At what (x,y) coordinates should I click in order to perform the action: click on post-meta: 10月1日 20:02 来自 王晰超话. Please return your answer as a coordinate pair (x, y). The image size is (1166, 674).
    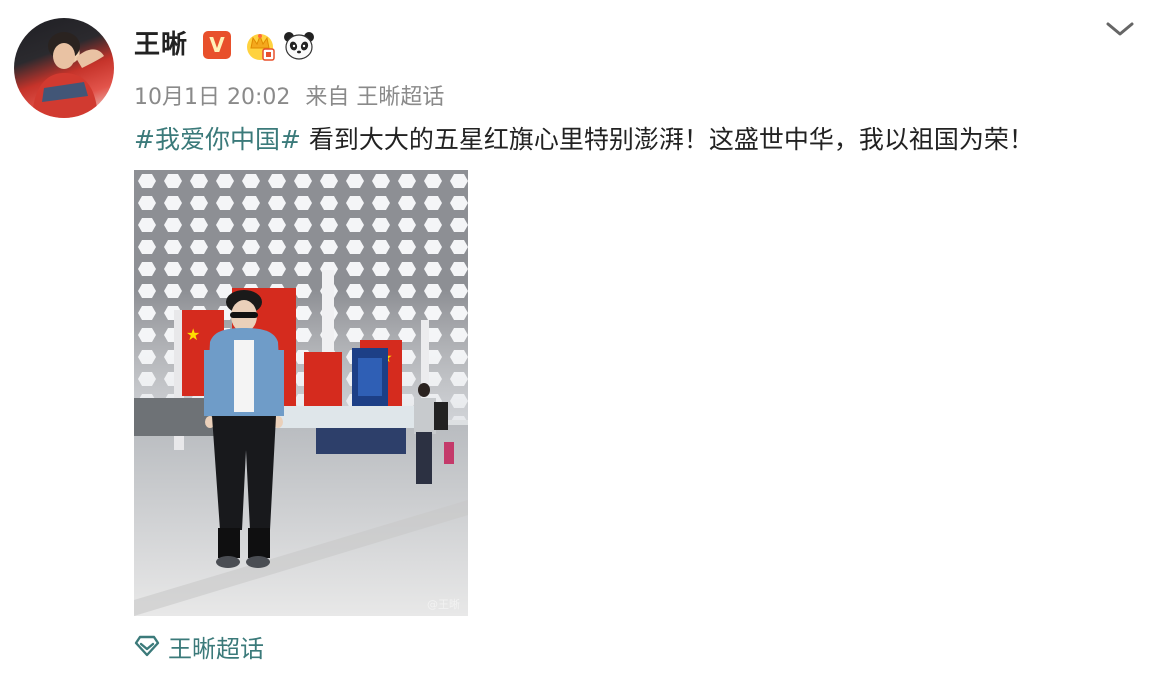
    Looking at the image, I should click on (289, 95).